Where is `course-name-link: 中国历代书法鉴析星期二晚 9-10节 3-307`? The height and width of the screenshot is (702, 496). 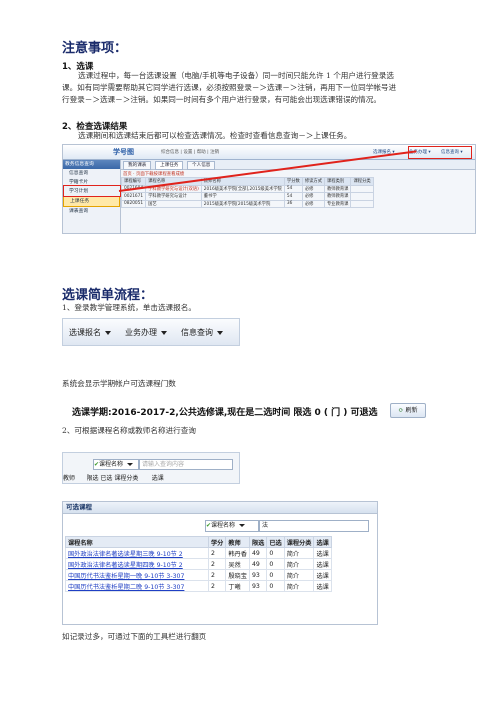
course-name-link: 中国历代书法鉴析星期二晚 9-10节 3-307 is located at coordinates (137, 586).